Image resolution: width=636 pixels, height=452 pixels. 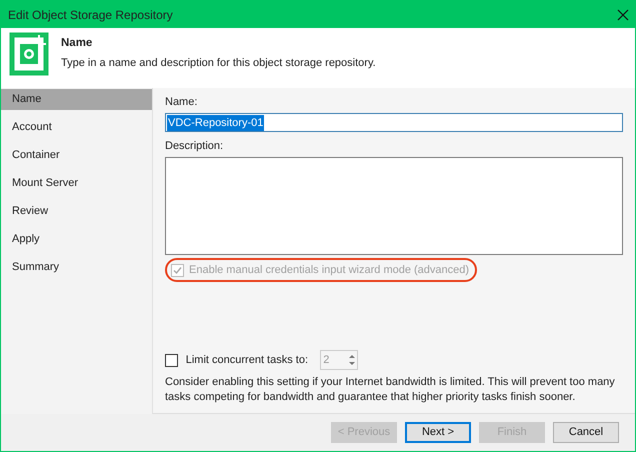 What do you see at coordinates (329, 270) in the screenshot?
I see `checkbox-label: Enable manual credentials input wizard mode (advanced)` at bounding box center [329, 270].